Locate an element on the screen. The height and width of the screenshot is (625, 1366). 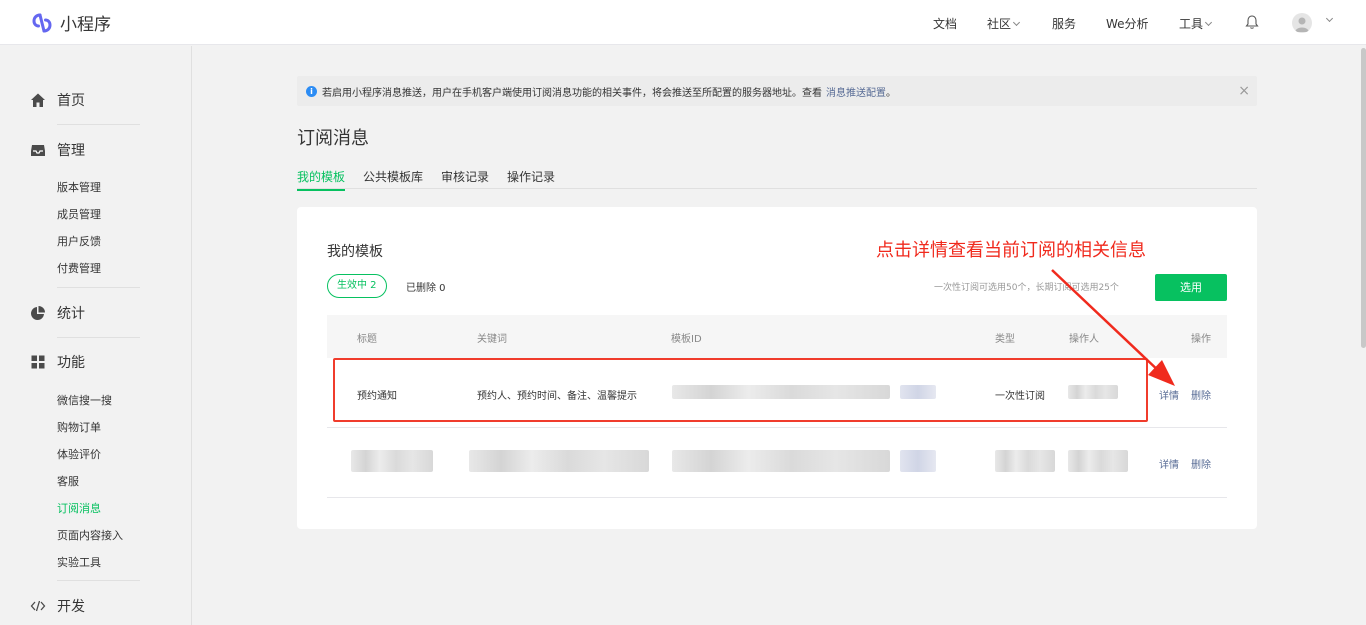
detail-link: 详情 is located at coordinates (1169, 463).